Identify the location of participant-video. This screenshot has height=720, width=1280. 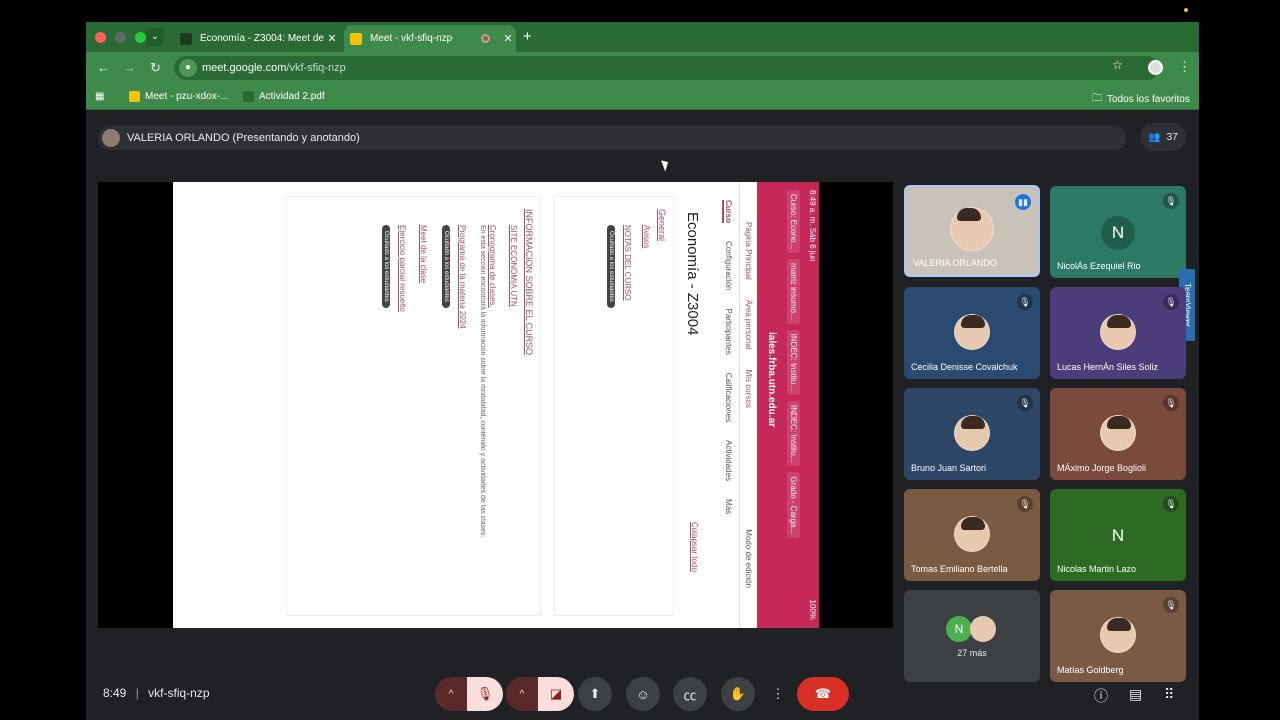
(972, 229).